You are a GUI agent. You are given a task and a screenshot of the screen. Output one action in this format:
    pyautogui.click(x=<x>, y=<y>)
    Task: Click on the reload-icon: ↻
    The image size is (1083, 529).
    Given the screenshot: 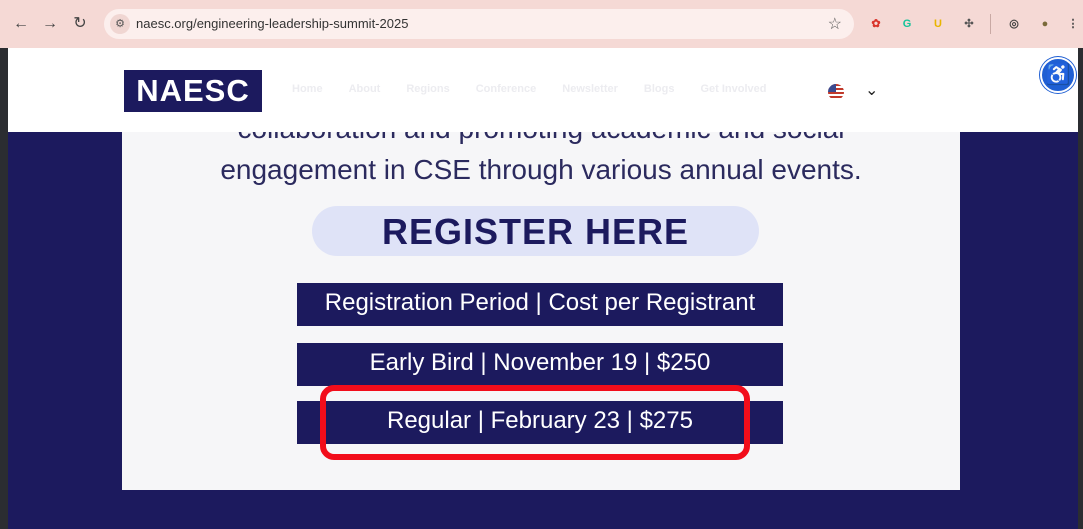 What is the action you would take?
    pyautogui.click(x=80, y=24)
    